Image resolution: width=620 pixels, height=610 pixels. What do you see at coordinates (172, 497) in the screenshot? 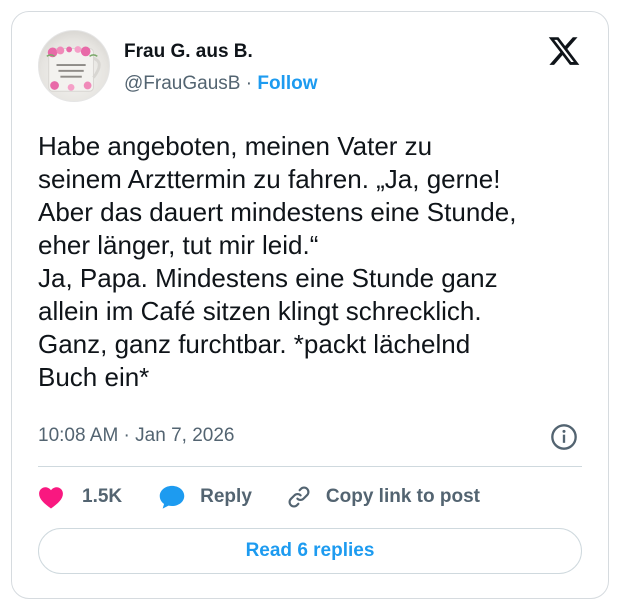
I see `speech-bubble-icon` at bounding box center [172, 497].